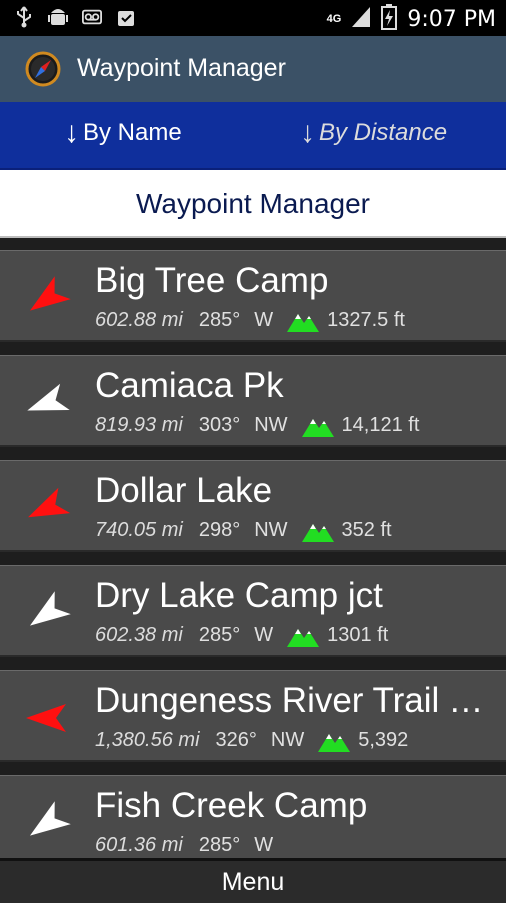 Image resolution: width=506 pixels, height=903 pixels. What do you see at coordinates (139, 530) in the screenshot?
I see `waypoint-distance: 740.05 mi` at bounding box center [139, 530].